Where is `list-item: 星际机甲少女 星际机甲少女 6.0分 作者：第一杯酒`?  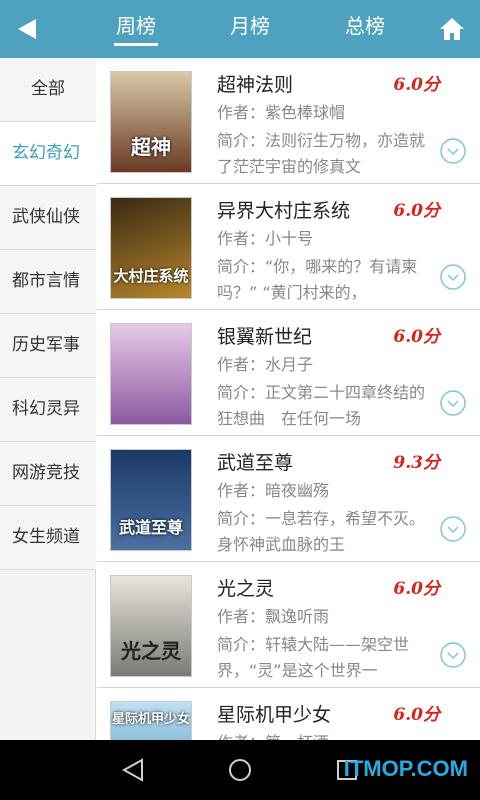 list-item: 星际机甲少女 星际机甲少女 6.0分 作者：第一杯酒 is located at coordinates (288, 714).